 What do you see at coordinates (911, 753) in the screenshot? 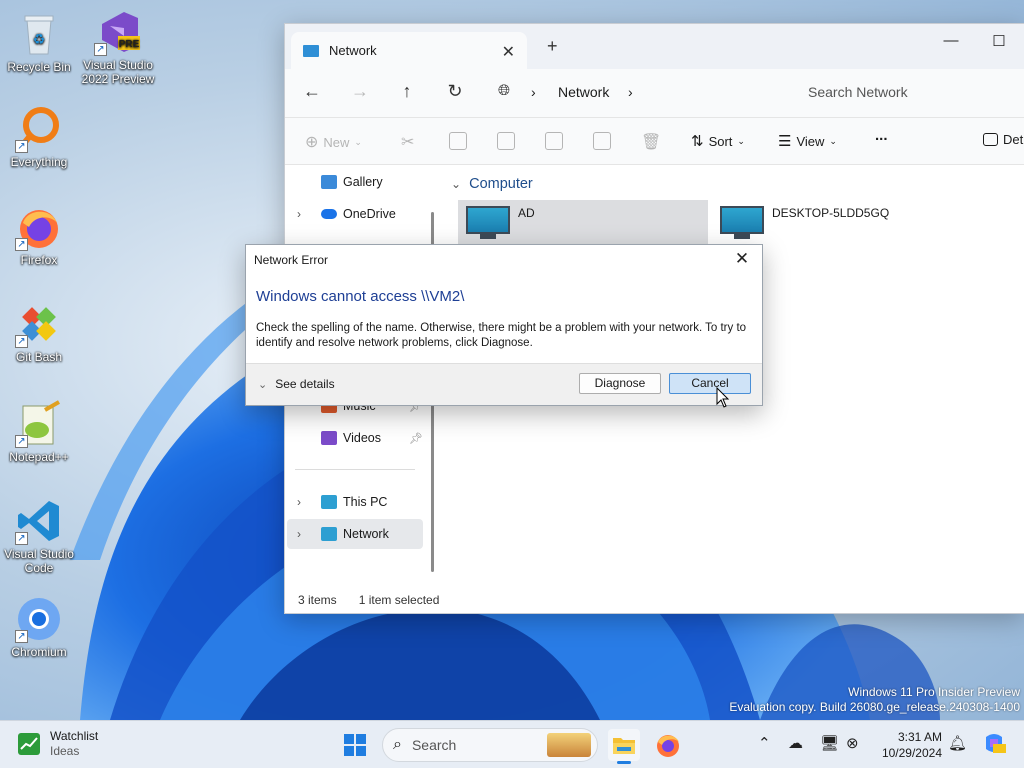
I see `clock-date: 10/29/2024` at bounding box center [911, 753].